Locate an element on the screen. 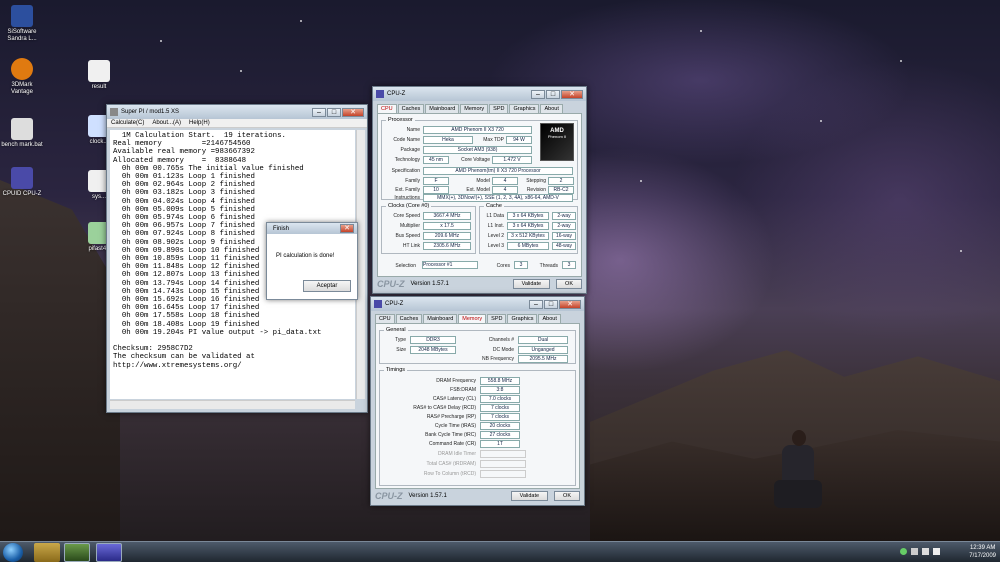 The width and height of the screenshot is (1000, 562). system-tray-icons is located at coordinates (920, 551).